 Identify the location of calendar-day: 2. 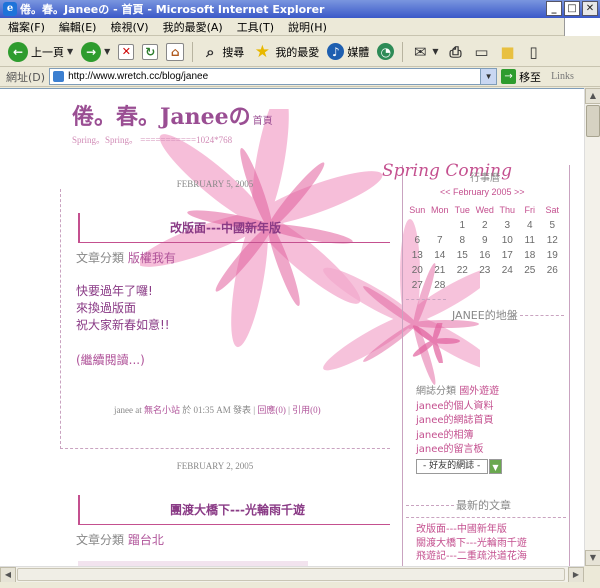
(485, 227).